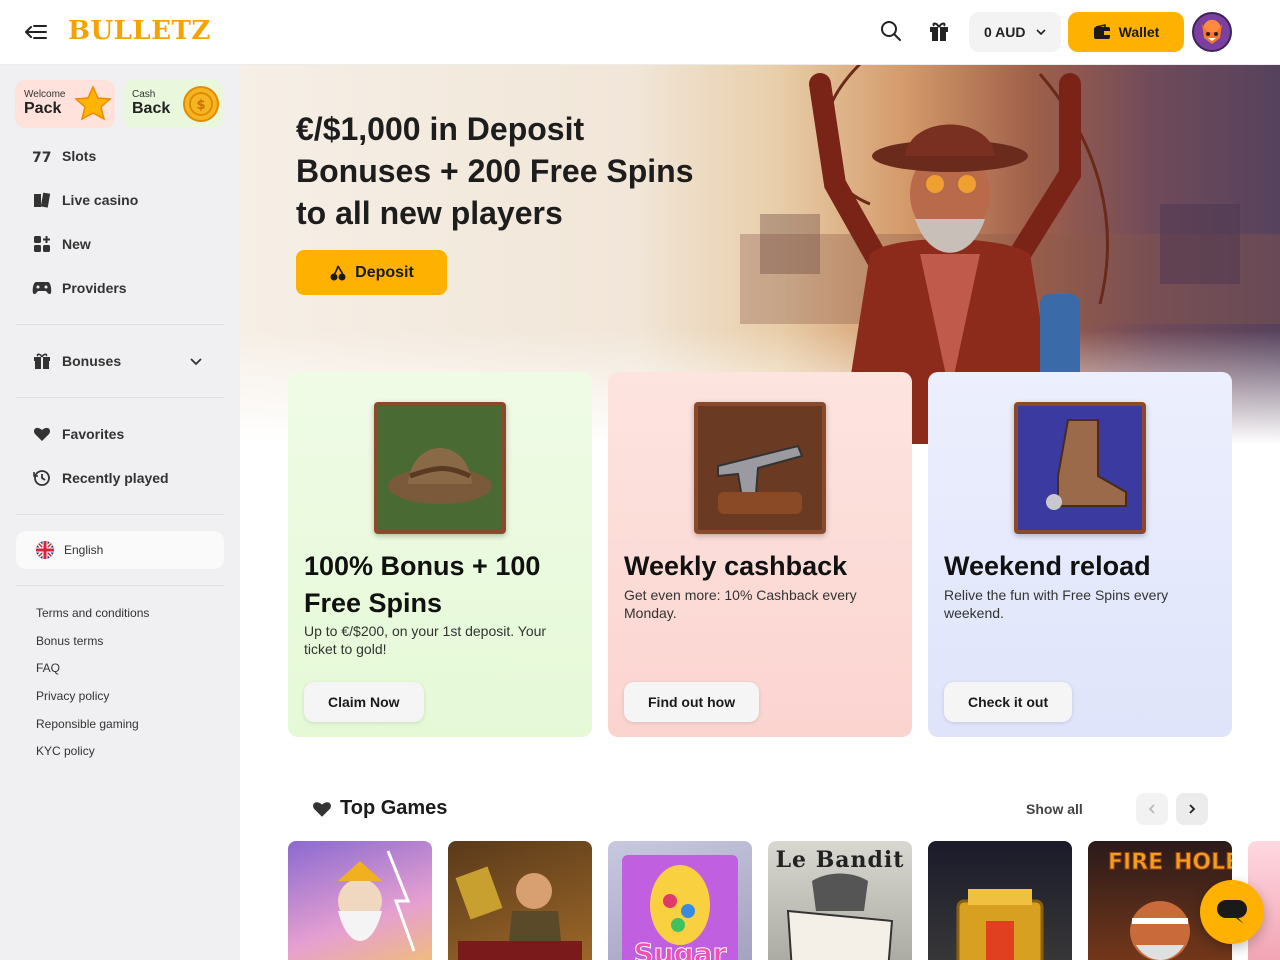 The width and height of the screenshot is (1280, 960). What do you see at coordinates (440, 468) in the screenshot?
I see `cowboy-hat-image` at bounding box center [440, 468].